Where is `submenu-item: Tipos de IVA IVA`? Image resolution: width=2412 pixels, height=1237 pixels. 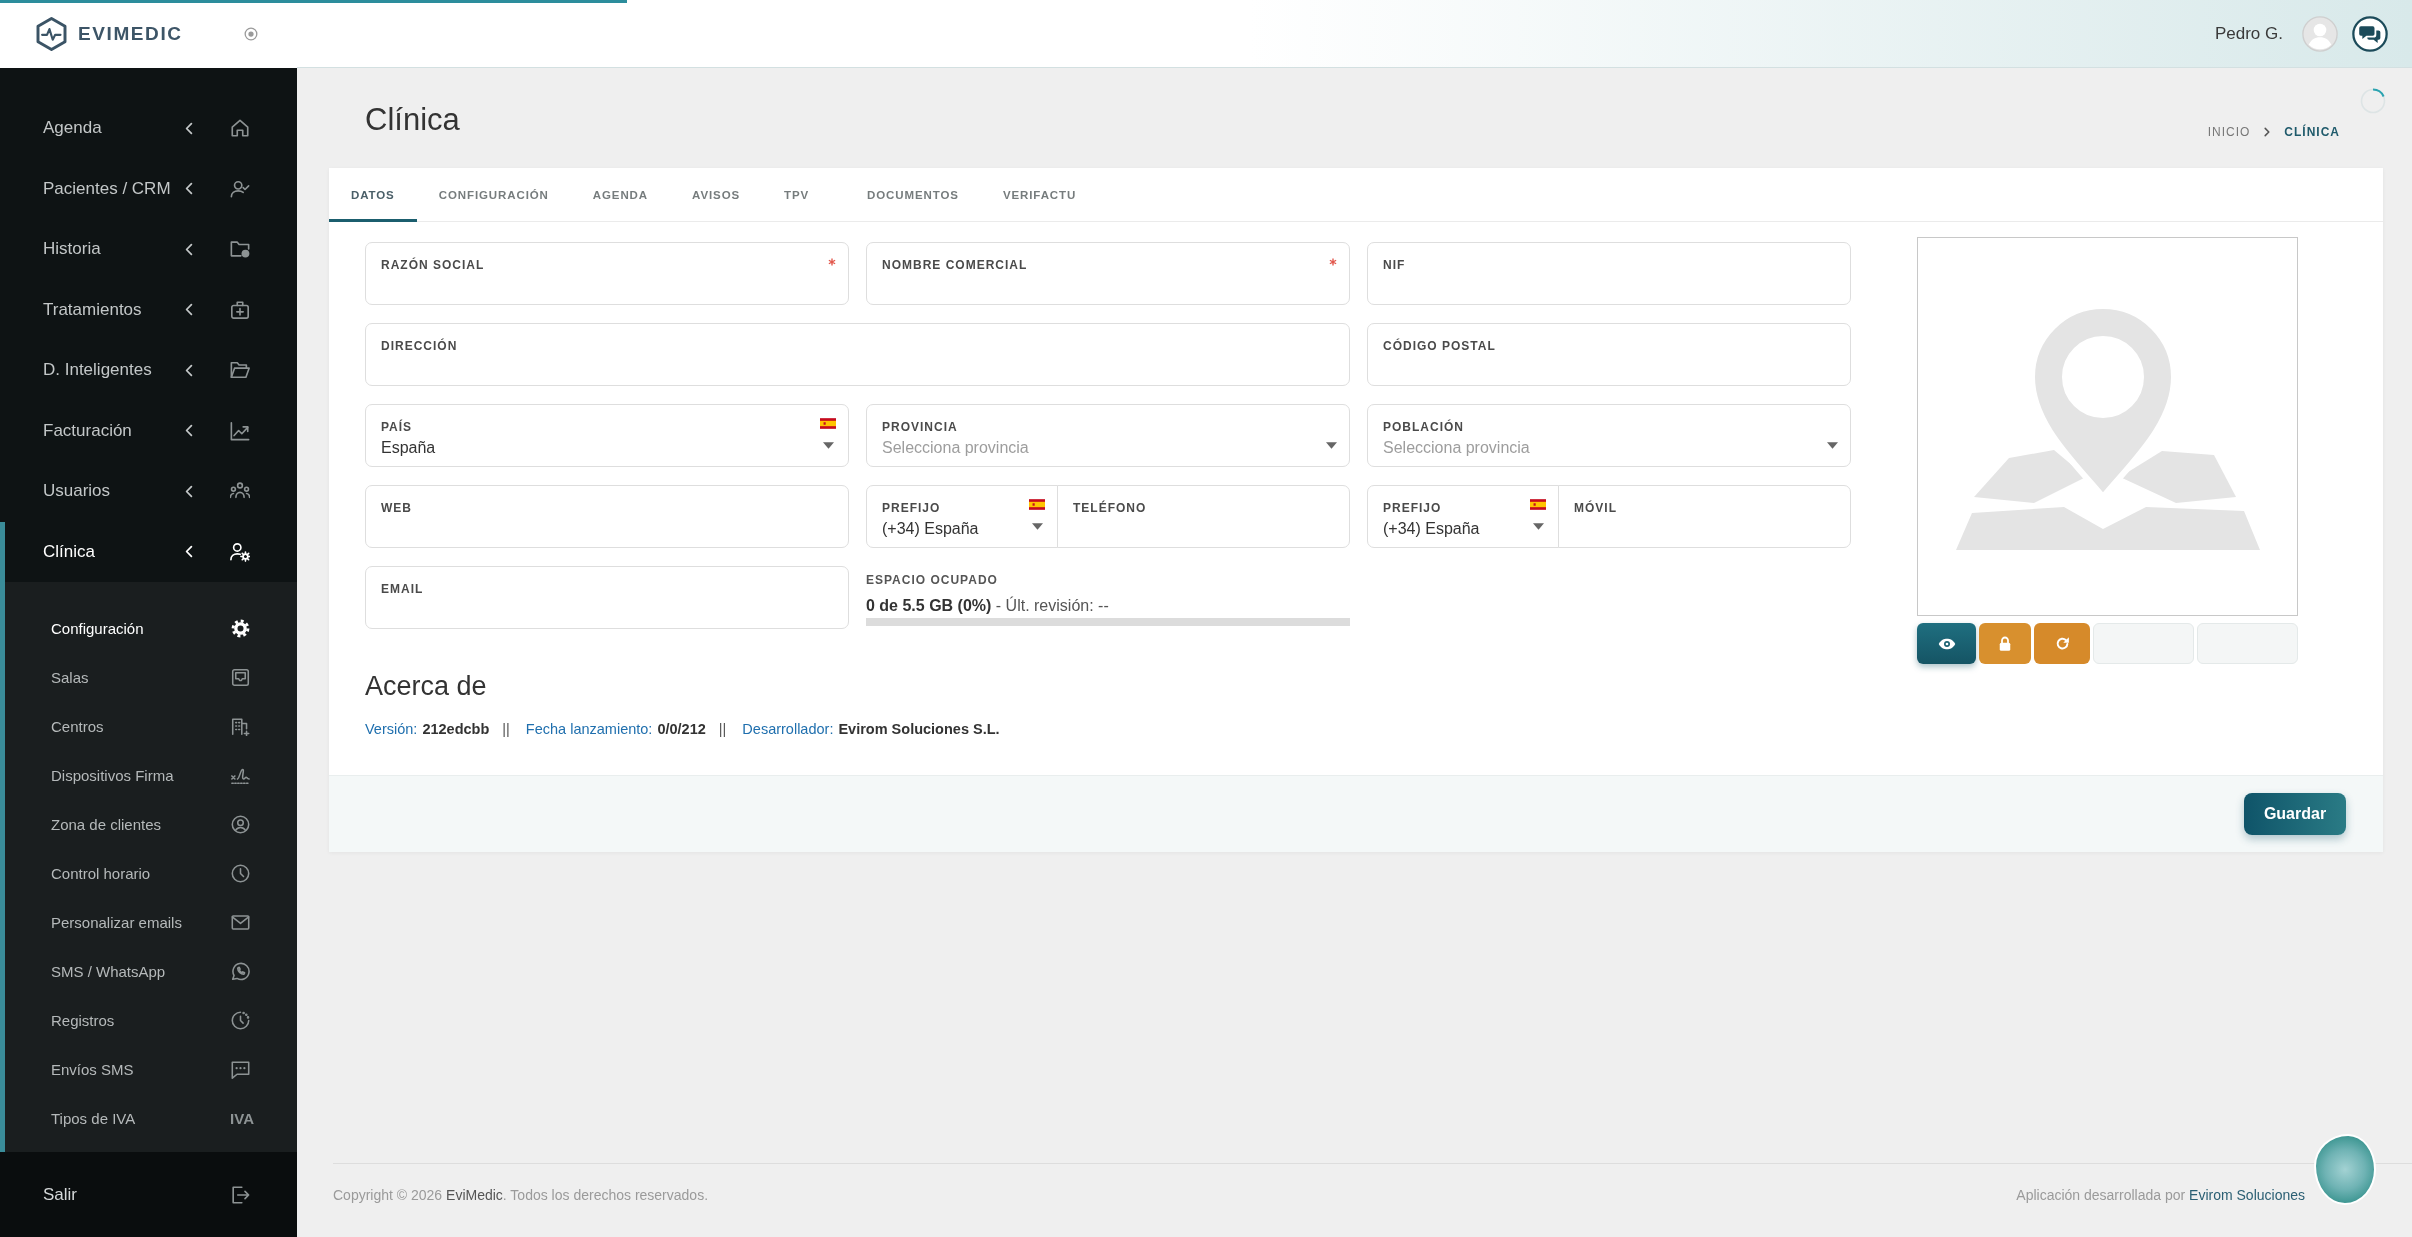
submenu-item: Tipos de IVA IVA is located at coordinates (151, 1118).